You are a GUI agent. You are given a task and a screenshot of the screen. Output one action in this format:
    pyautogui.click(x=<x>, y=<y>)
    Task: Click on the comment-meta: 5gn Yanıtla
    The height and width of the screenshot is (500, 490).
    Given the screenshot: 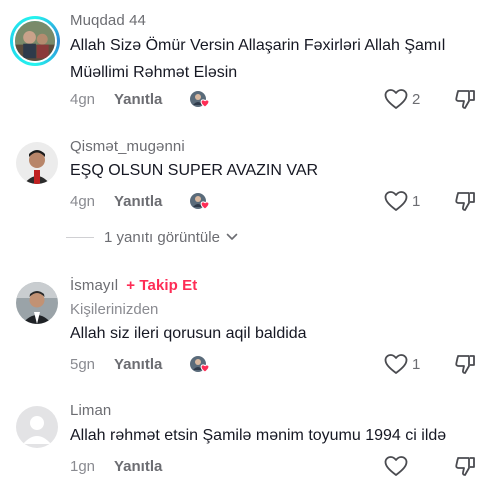 What is the action you would take?
    pyautogui.click(x=141, y=364)
    